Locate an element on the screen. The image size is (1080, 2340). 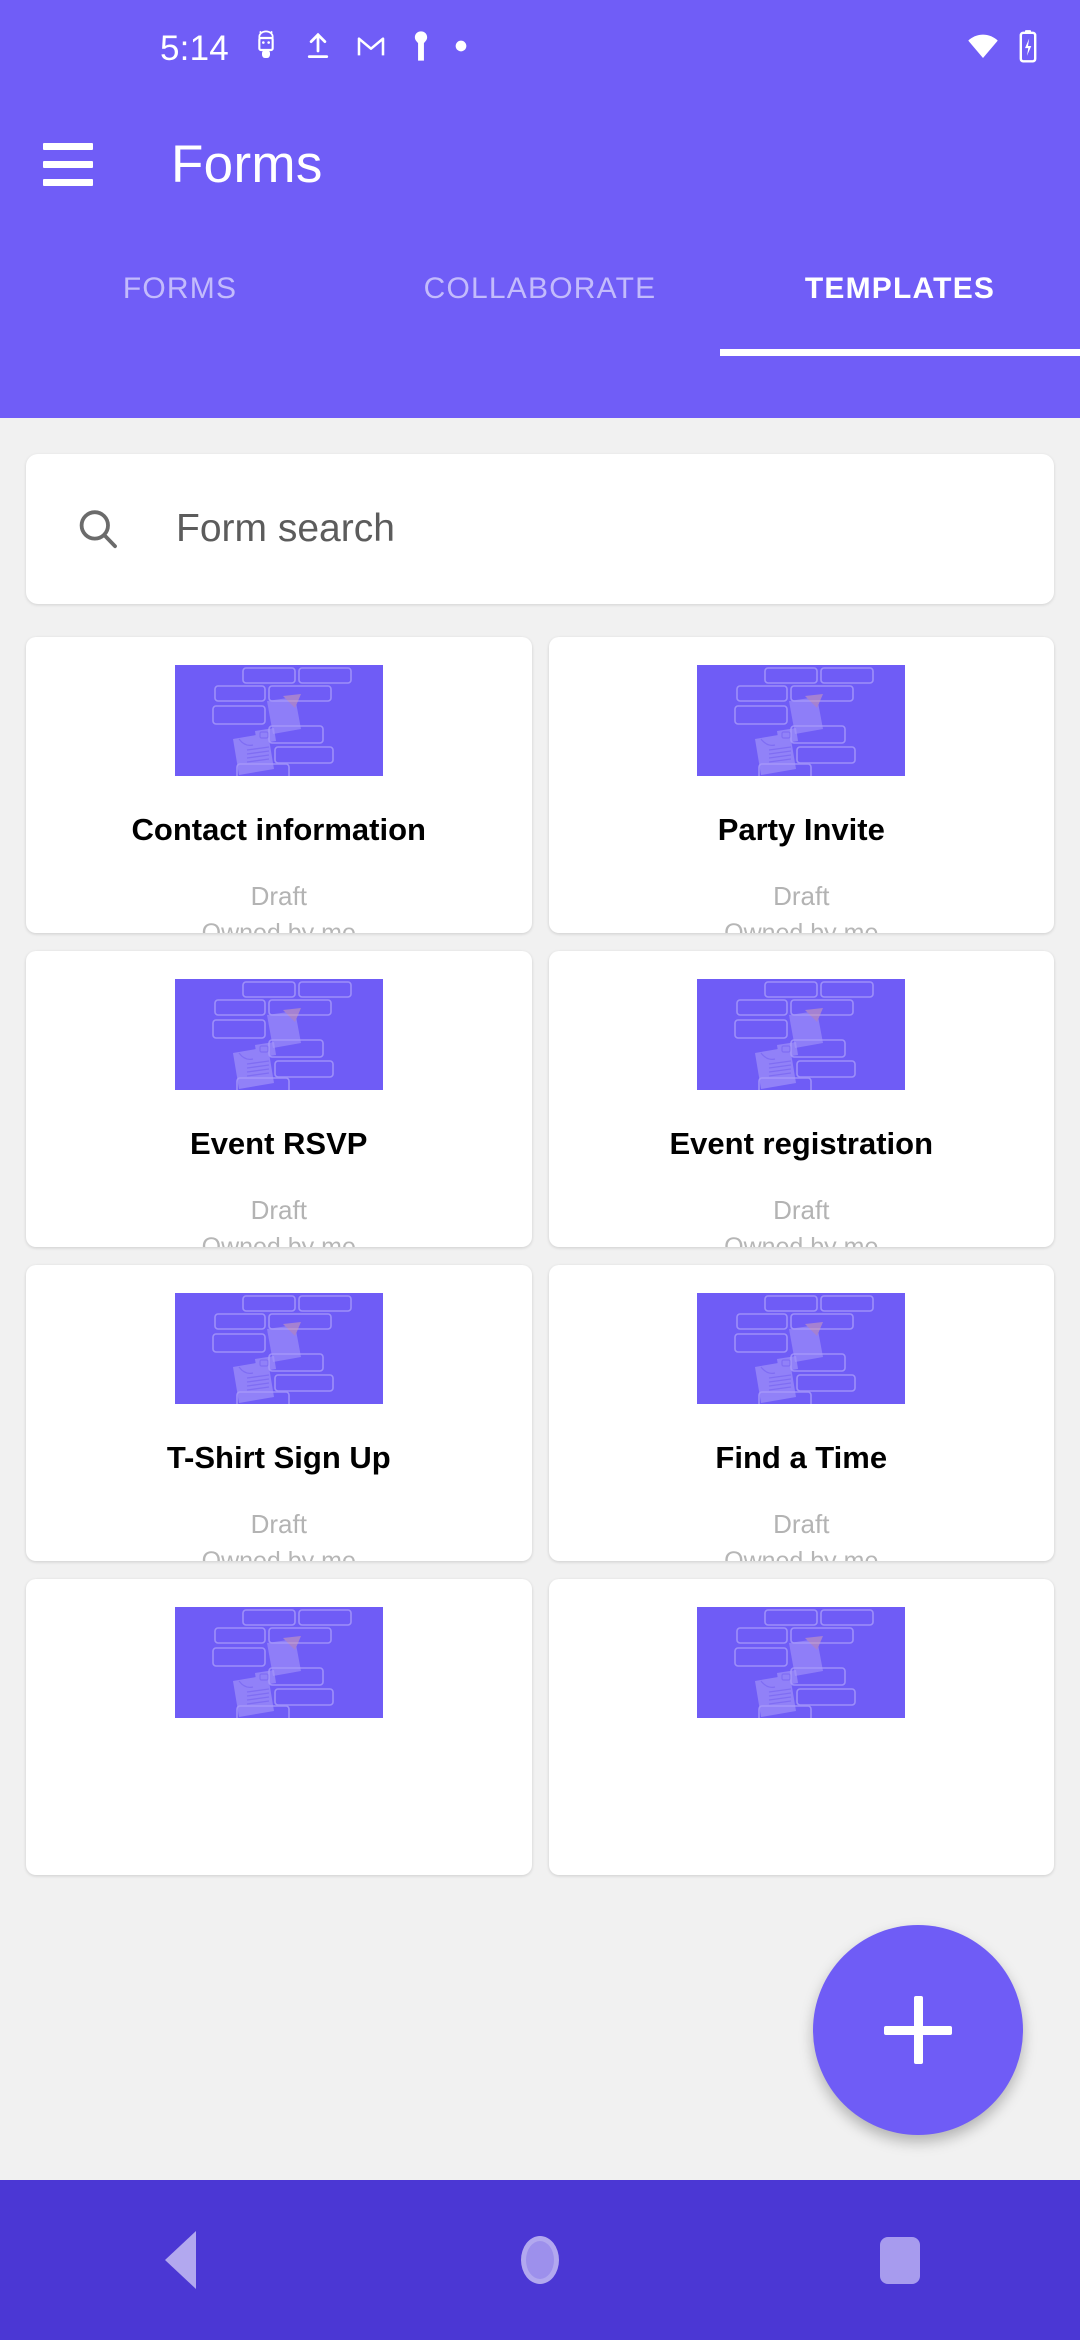
gmail-icon is located at coordinates (371, 48).